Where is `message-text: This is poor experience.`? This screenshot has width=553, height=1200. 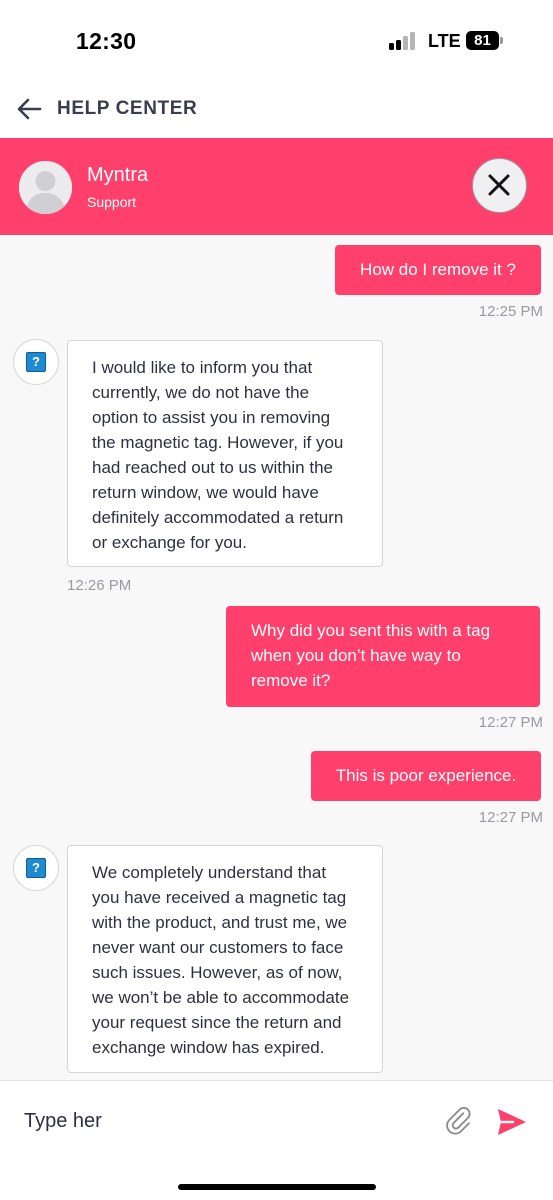 message-text: This is poor experience. is located at coordinates (426, 775).